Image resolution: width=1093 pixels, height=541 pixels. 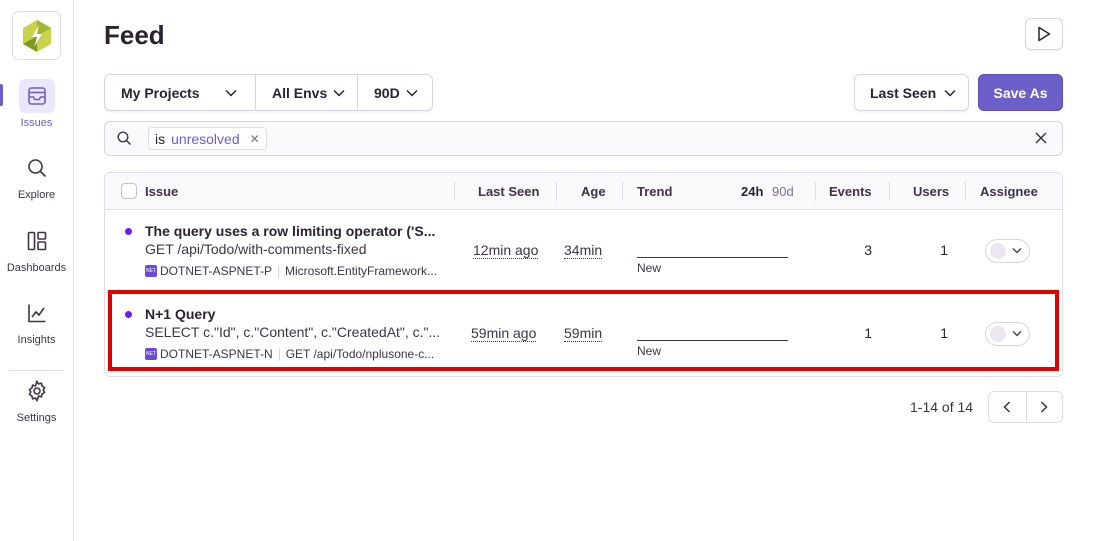 I want to click on chart-icon, so click(x=37, y=313).